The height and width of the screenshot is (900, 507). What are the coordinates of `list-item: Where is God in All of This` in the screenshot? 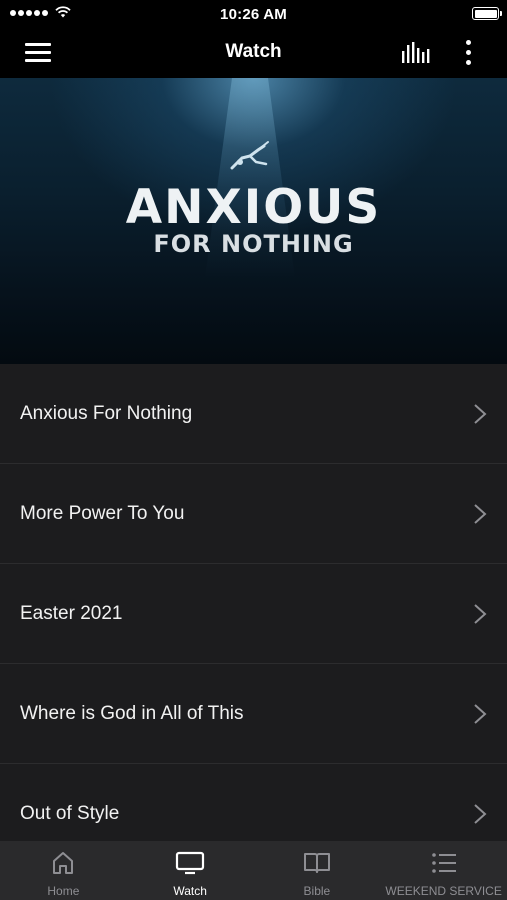 It's located at (253, 714).